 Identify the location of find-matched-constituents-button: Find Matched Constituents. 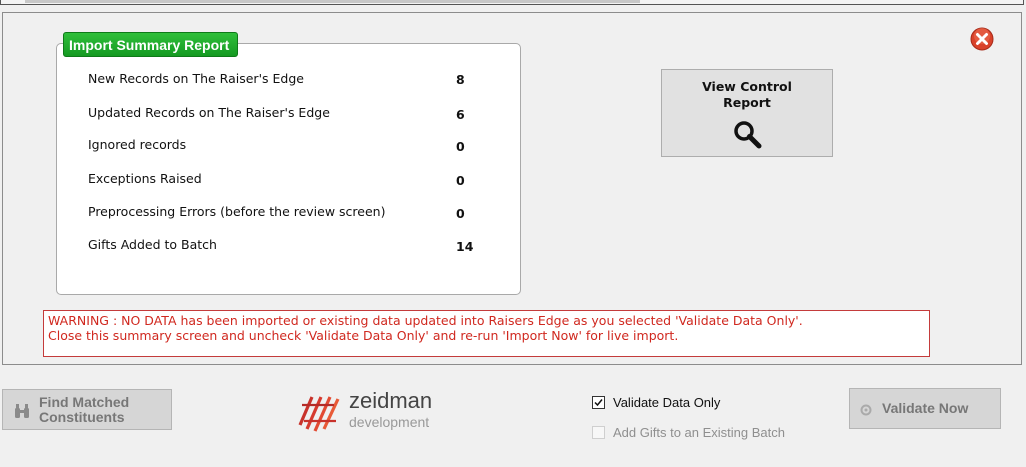
(87, 409).